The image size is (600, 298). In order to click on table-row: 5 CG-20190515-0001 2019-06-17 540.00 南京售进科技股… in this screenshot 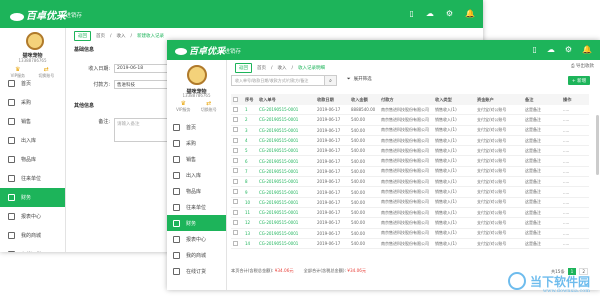, I will do `click(410, 151)`.